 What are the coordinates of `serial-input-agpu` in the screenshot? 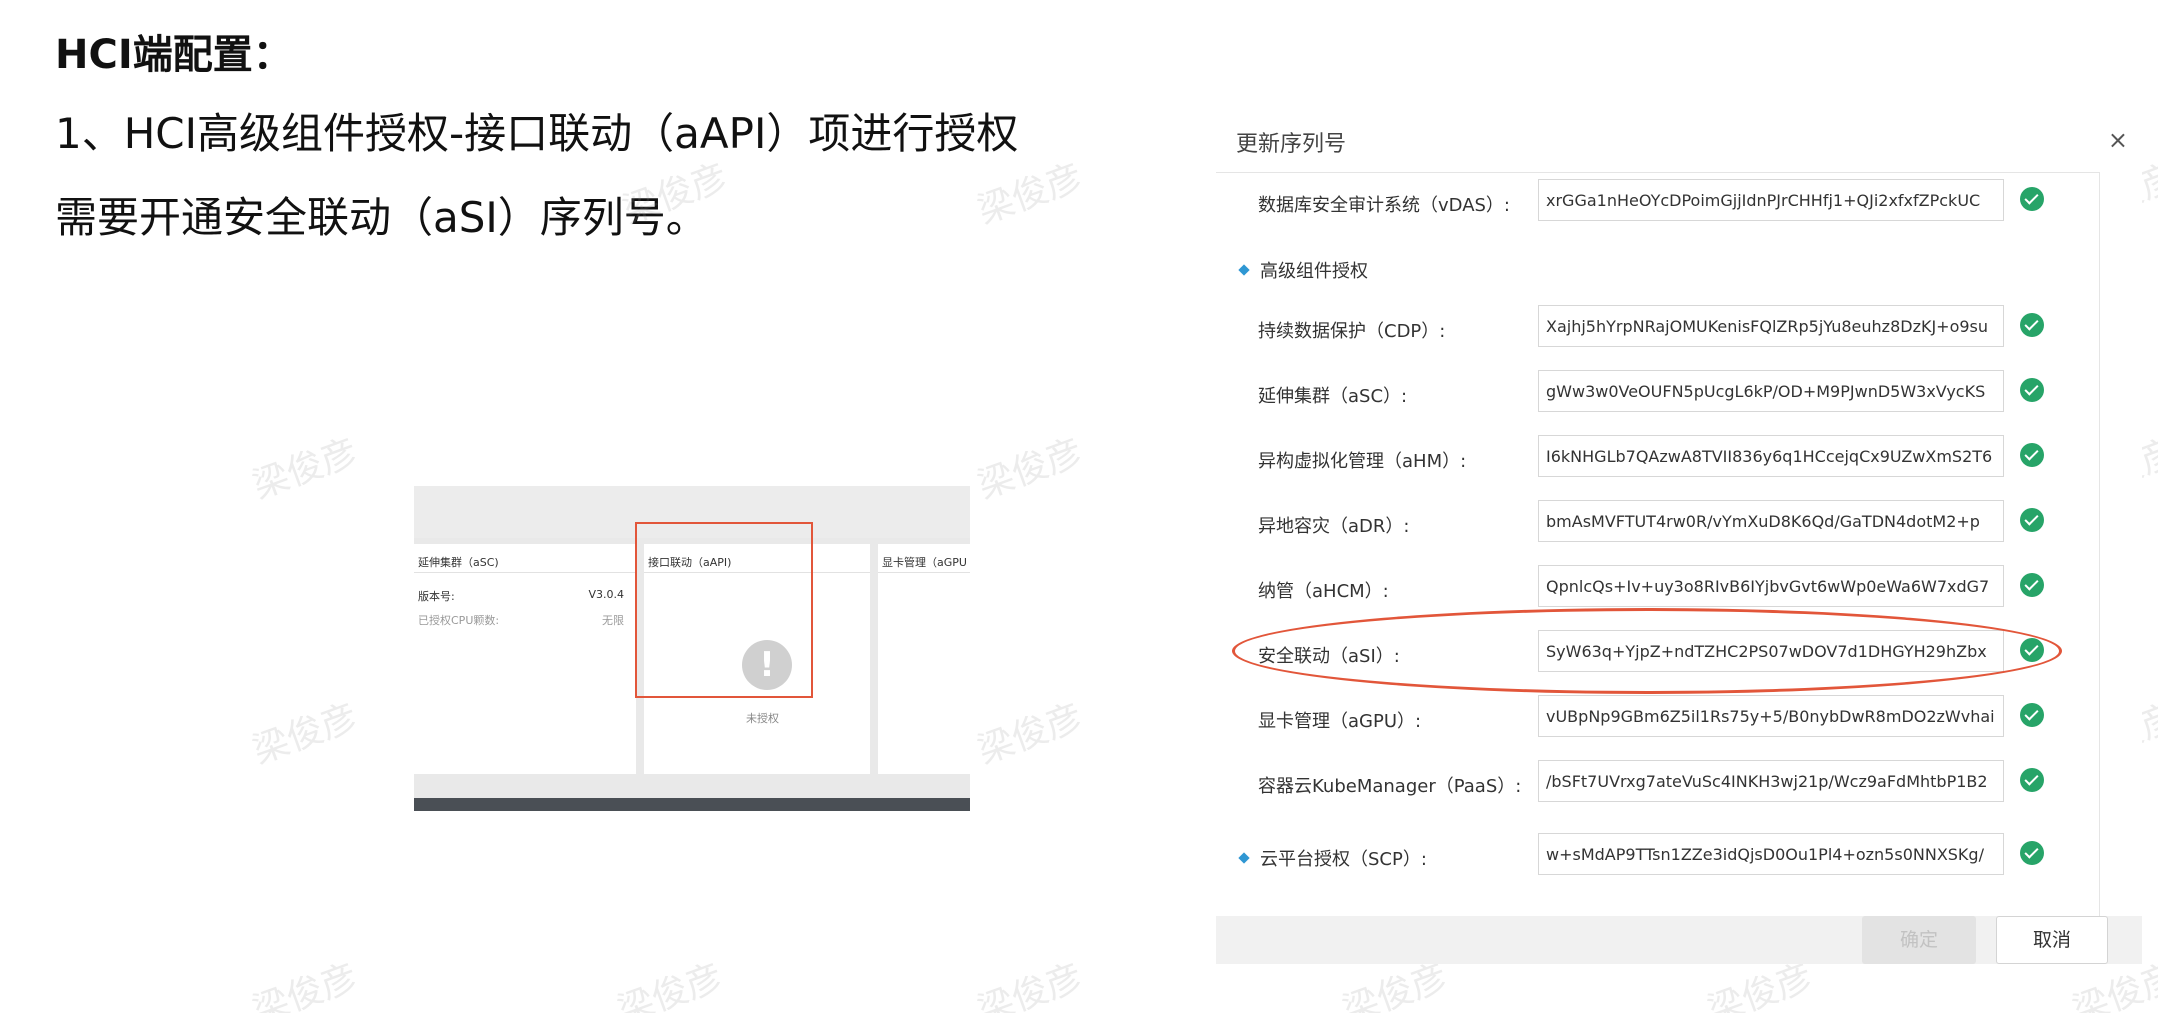 It's located at (1771, 716).